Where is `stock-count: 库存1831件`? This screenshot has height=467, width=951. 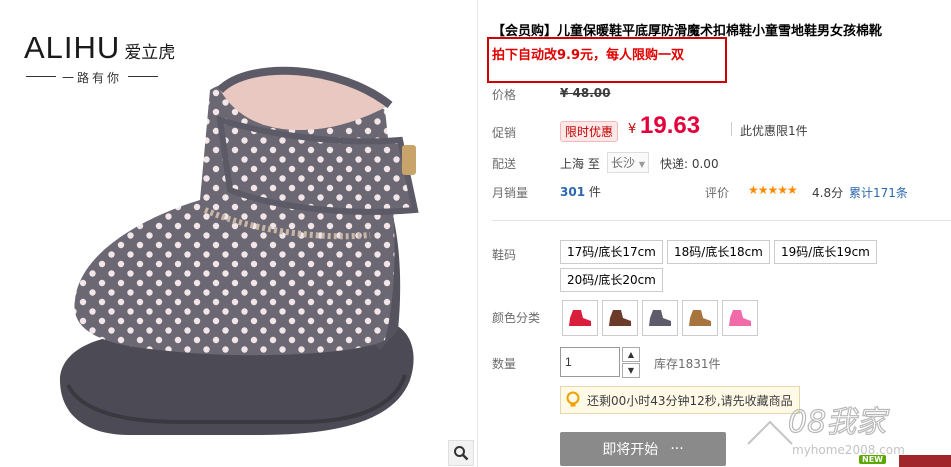 stock-count: 库存1831件 is located at coordinates (687, 364).